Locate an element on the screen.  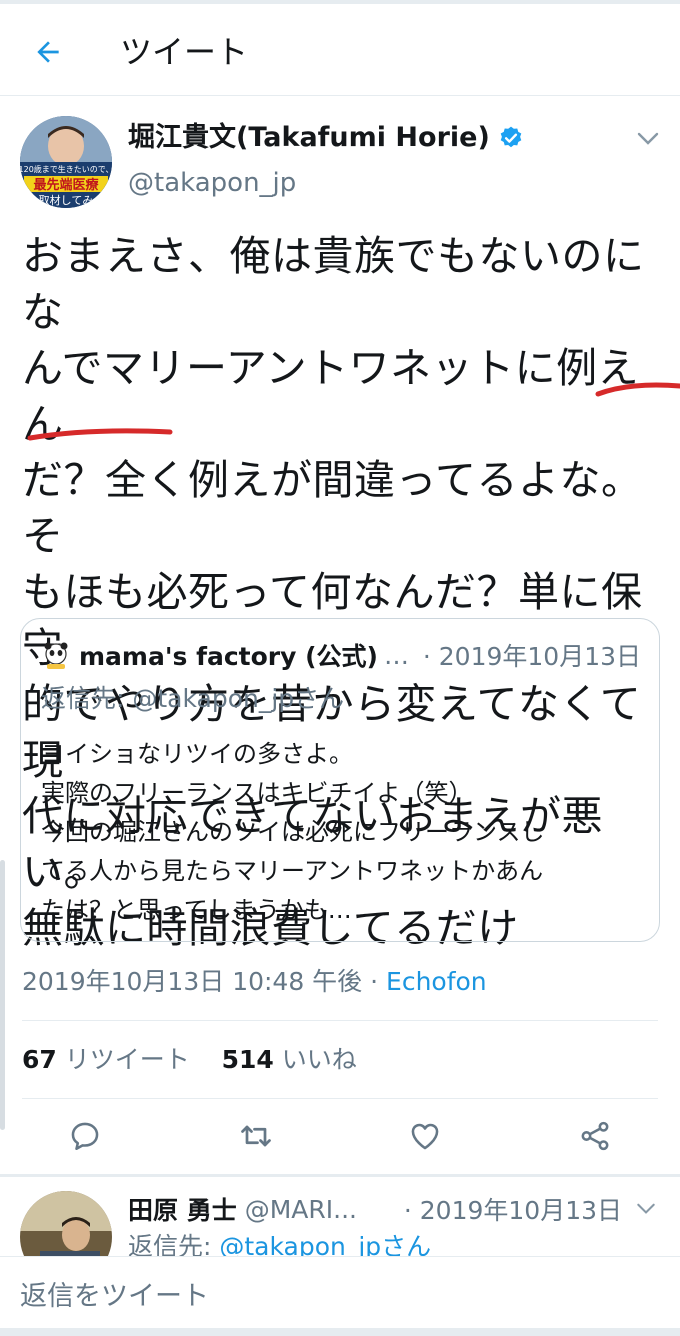
reply-more-button is located at coordinates (646, 1209).